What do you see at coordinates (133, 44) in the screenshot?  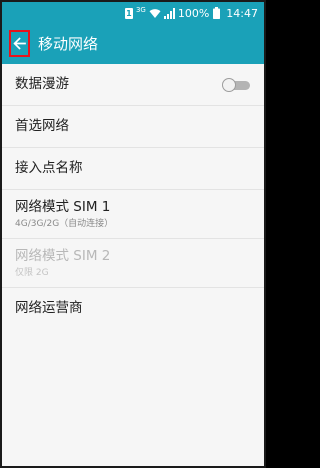 I see `app-bar: 移动网络` at bounding box center [133, 44].